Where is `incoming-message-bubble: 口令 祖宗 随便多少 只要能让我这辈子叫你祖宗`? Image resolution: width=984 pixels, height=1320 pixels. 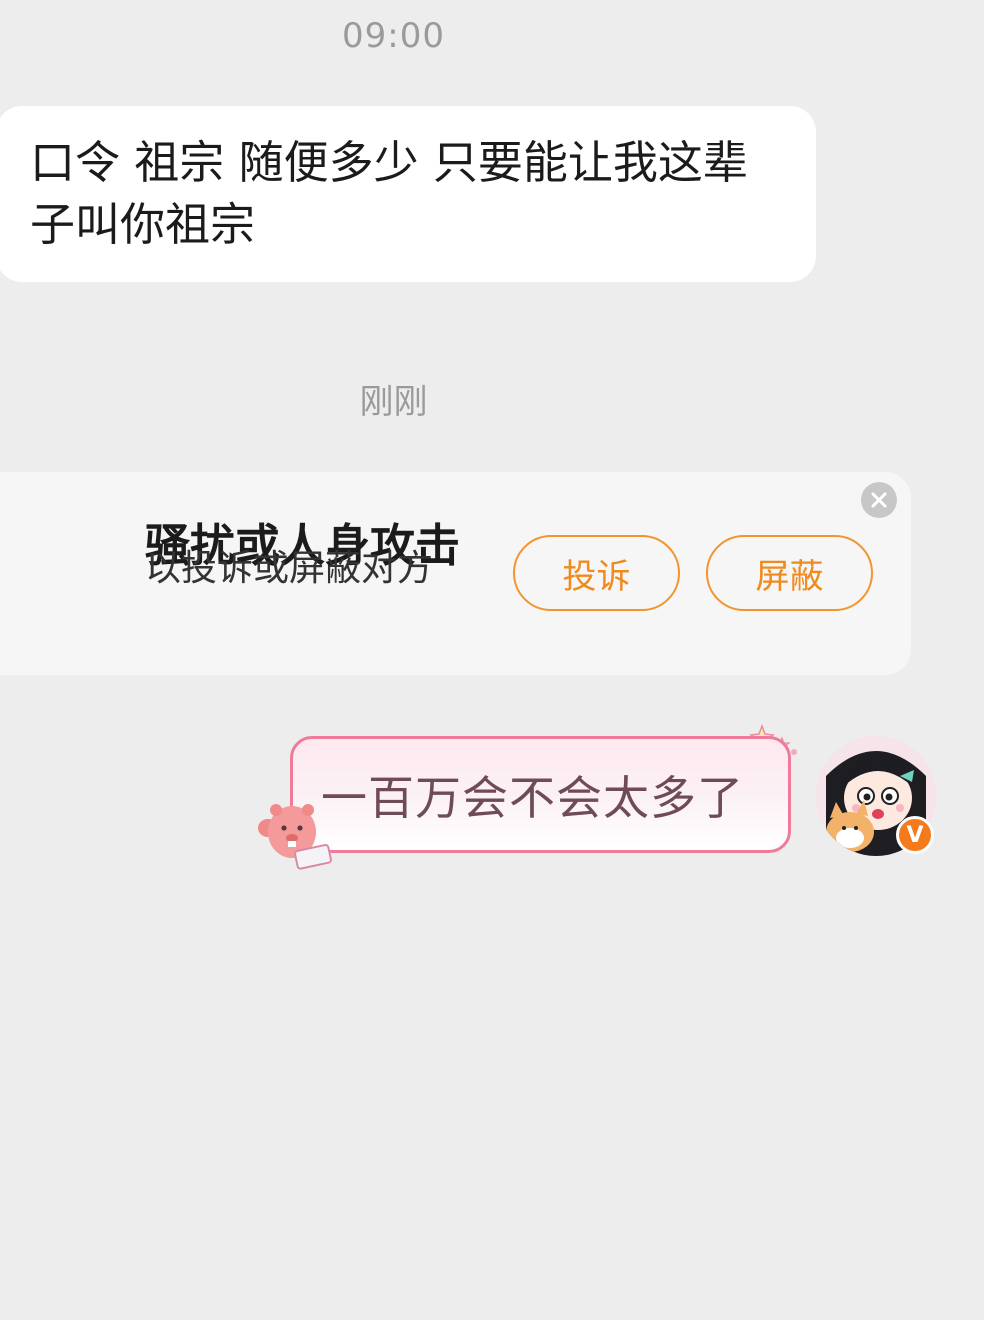
incoming-message-bubble: 口令 祖宗 随便多少 只要能让我这辈子叫你祖宗 is located at coordinates (408, 194).